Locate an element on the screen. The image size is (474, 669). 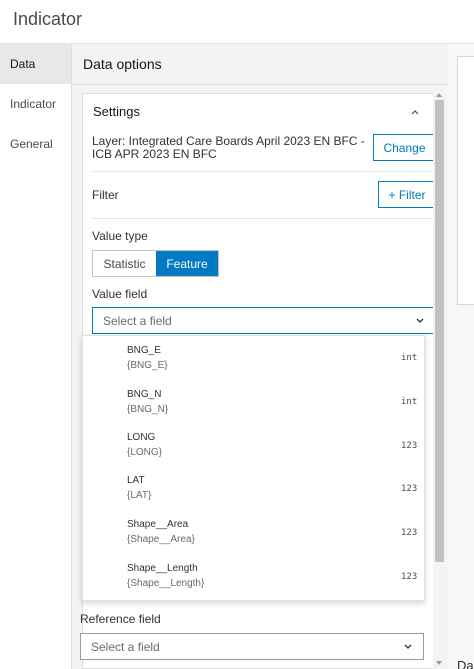
change-layer-button: Change is located at coordinates (404, 147).